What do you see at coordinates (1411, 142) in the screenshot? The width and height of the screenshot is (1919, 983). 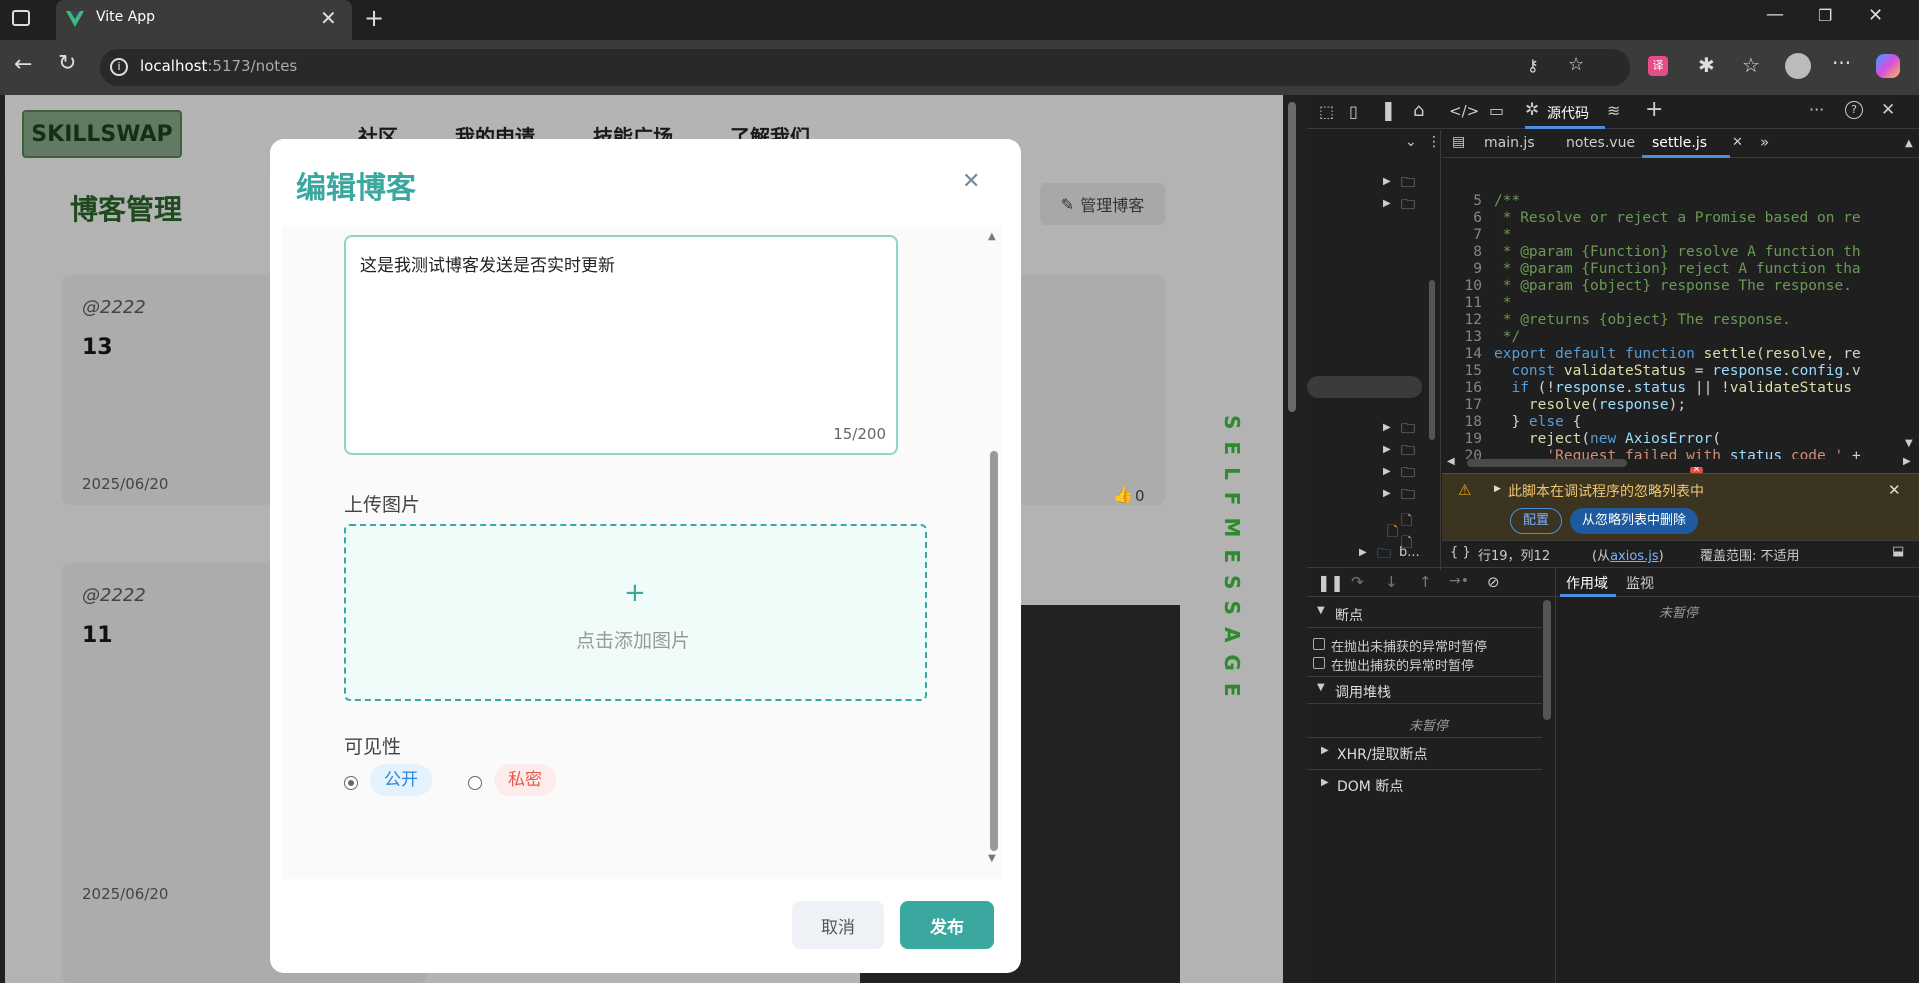 I see `collapse-chevron-icon: ⌄` at bounding box center [1411, 142].